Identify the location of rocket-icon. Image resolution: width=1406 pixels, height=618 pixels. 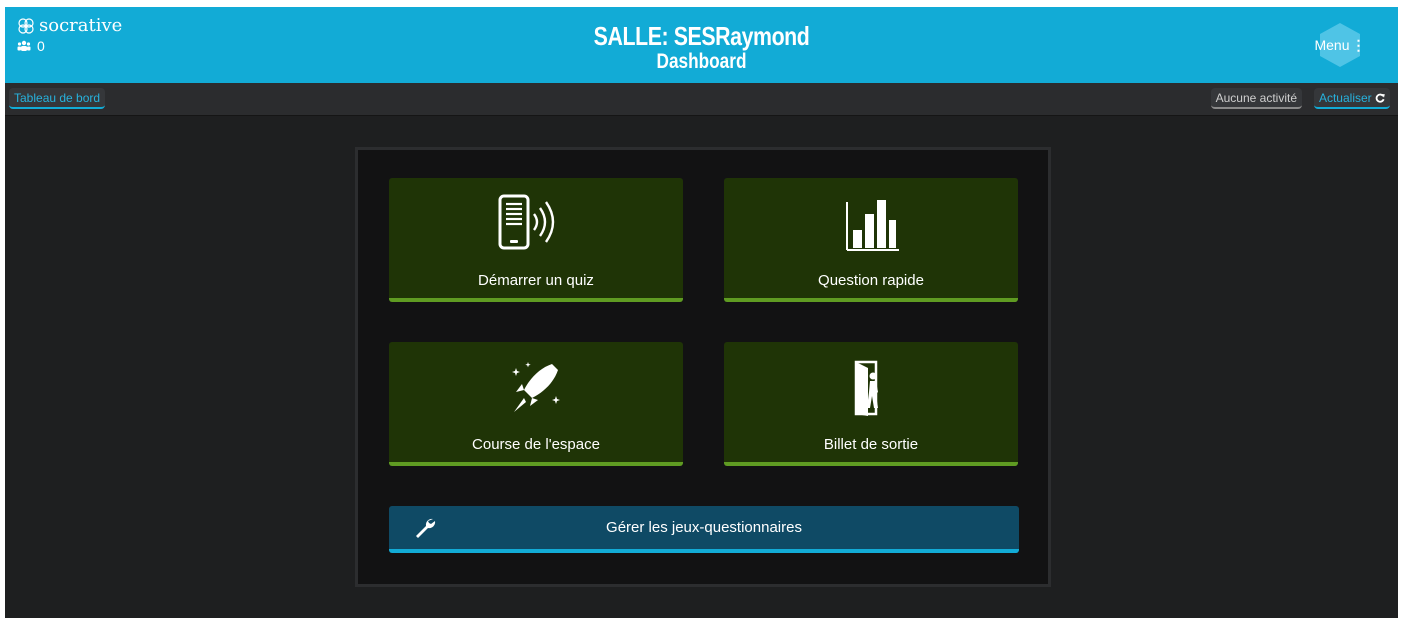
(536, 387).